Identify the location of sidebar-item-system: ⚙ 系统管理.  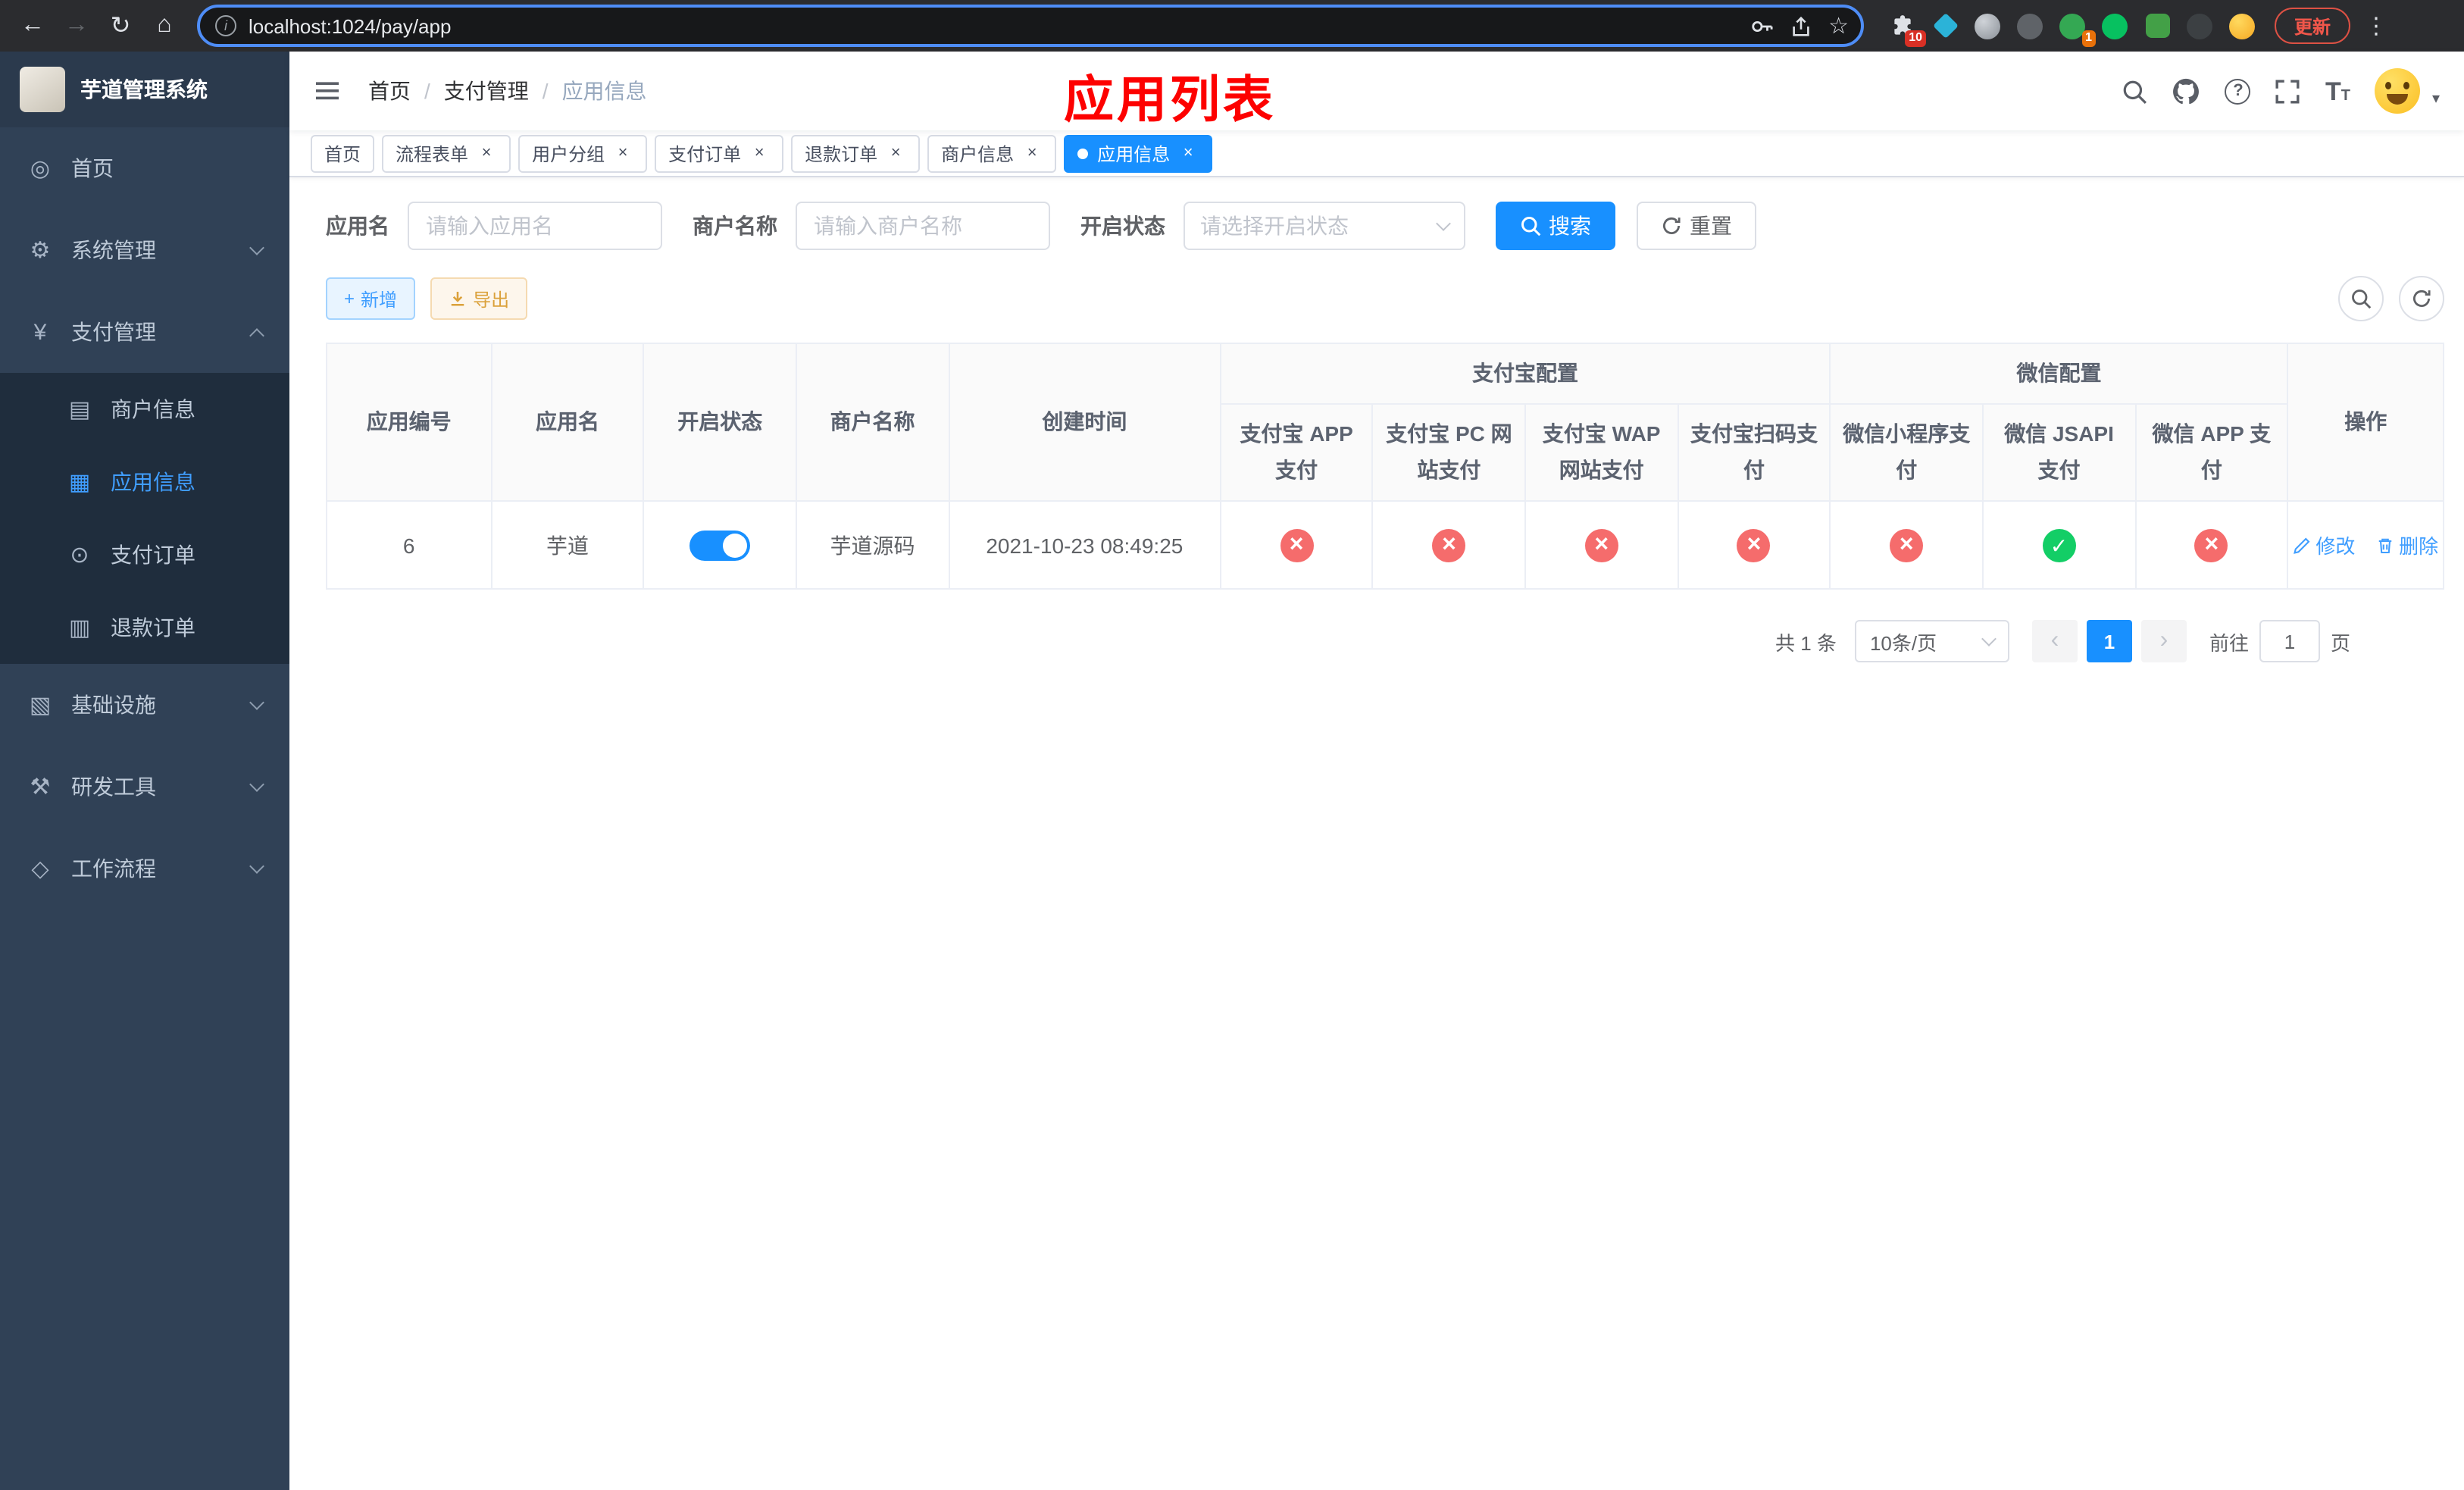
(144, 250).